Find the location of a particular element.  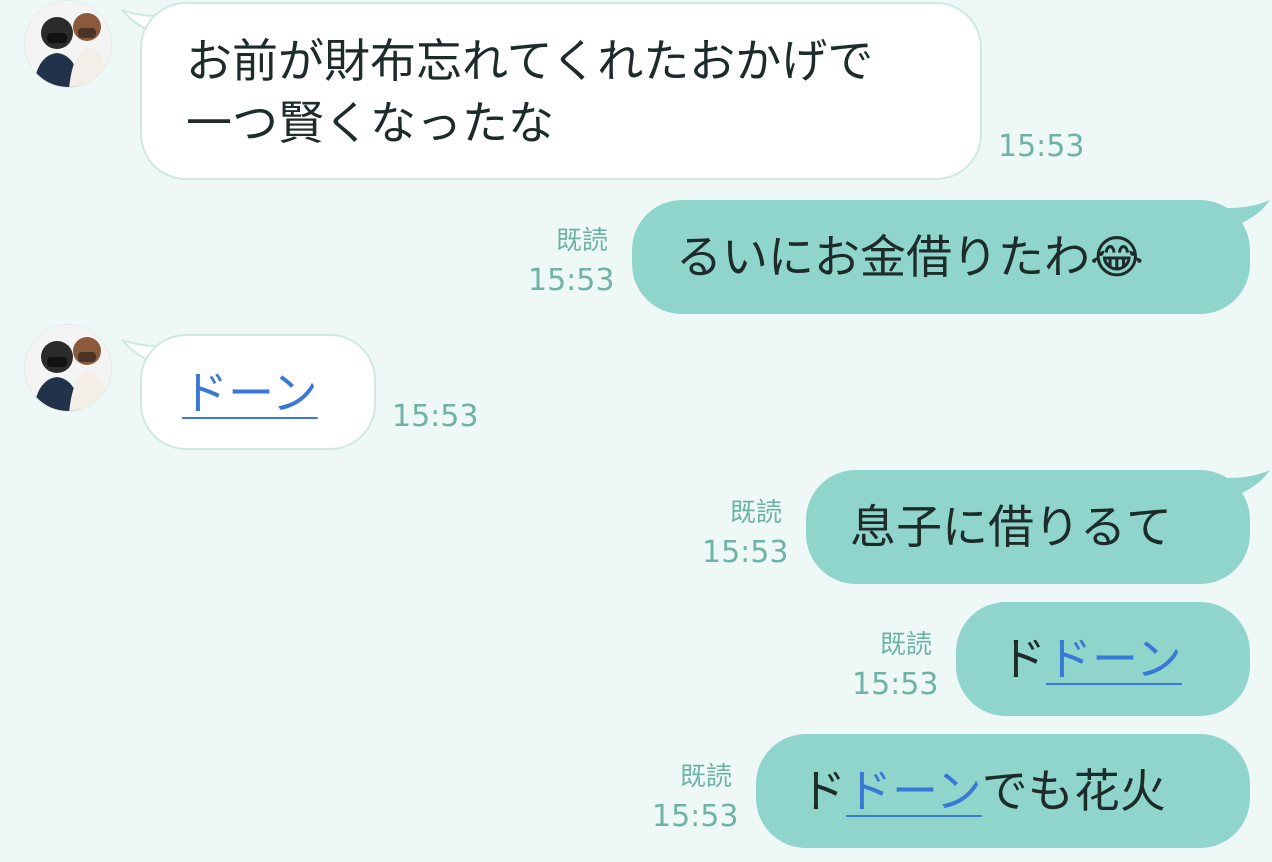

message-text-line: 一つ賢くなったな is located at coordinates (370, 123).